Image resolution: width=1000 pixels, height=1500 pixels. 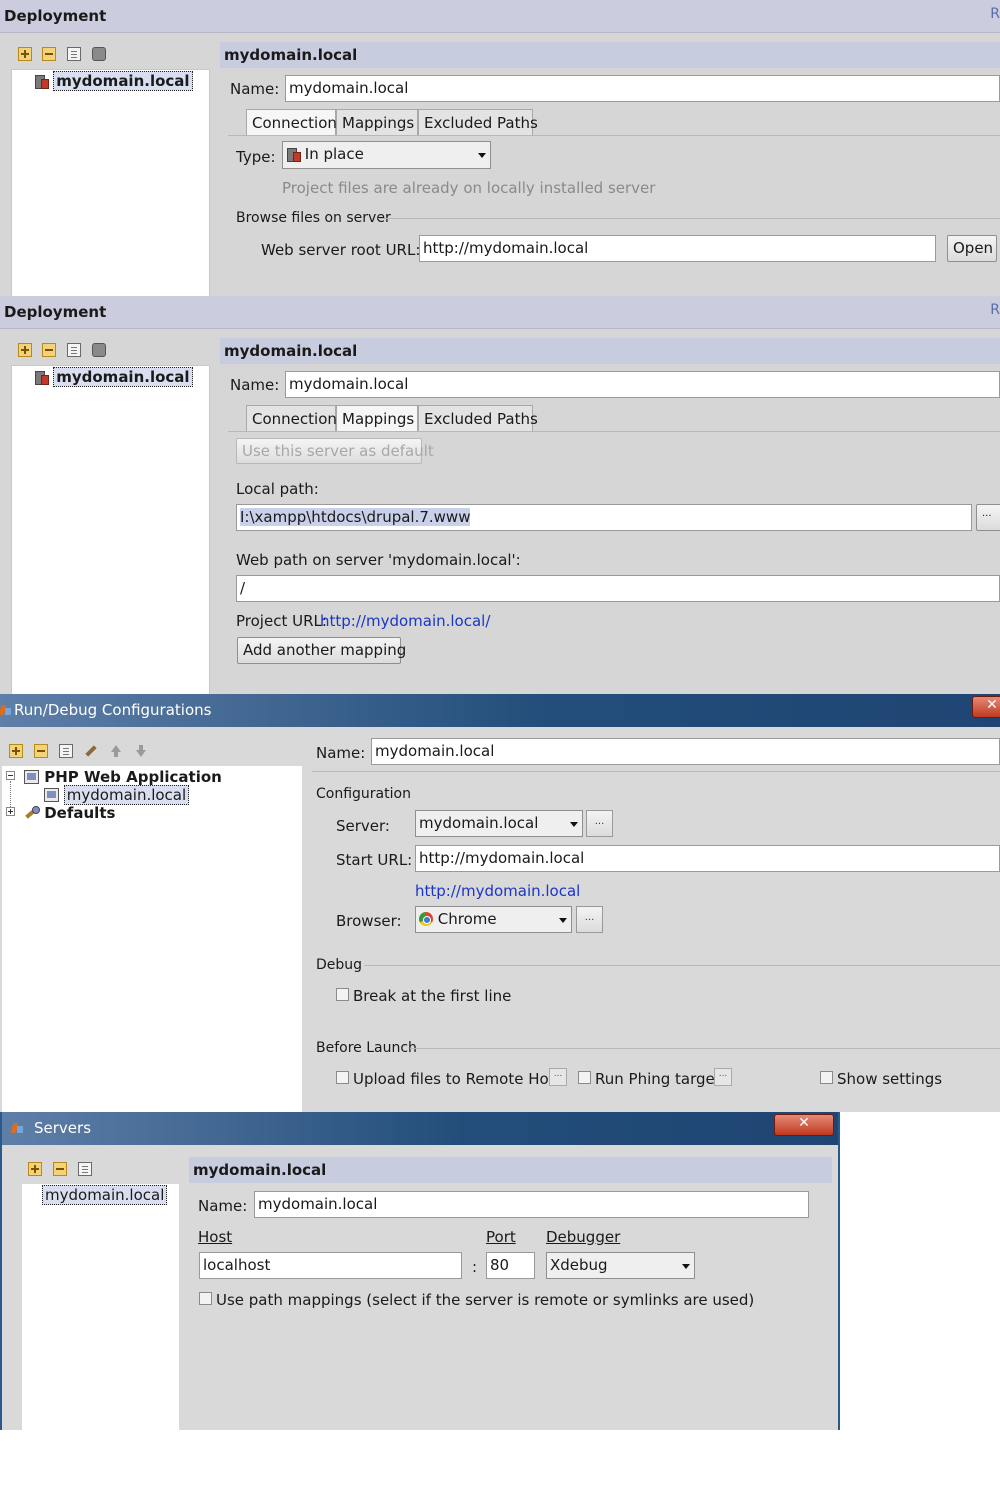 What do you see at coordinates (342, 1077) in the screenshot?
I see `upload-files-checkbox` at bounding box center [342, 1077].